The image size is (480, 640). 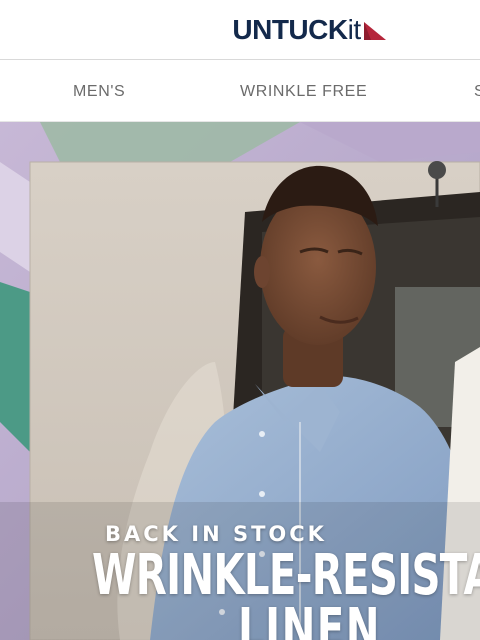 I want to click on category-nav: MEN'S WRINKLE FREE S, so click(x=240, y=91).